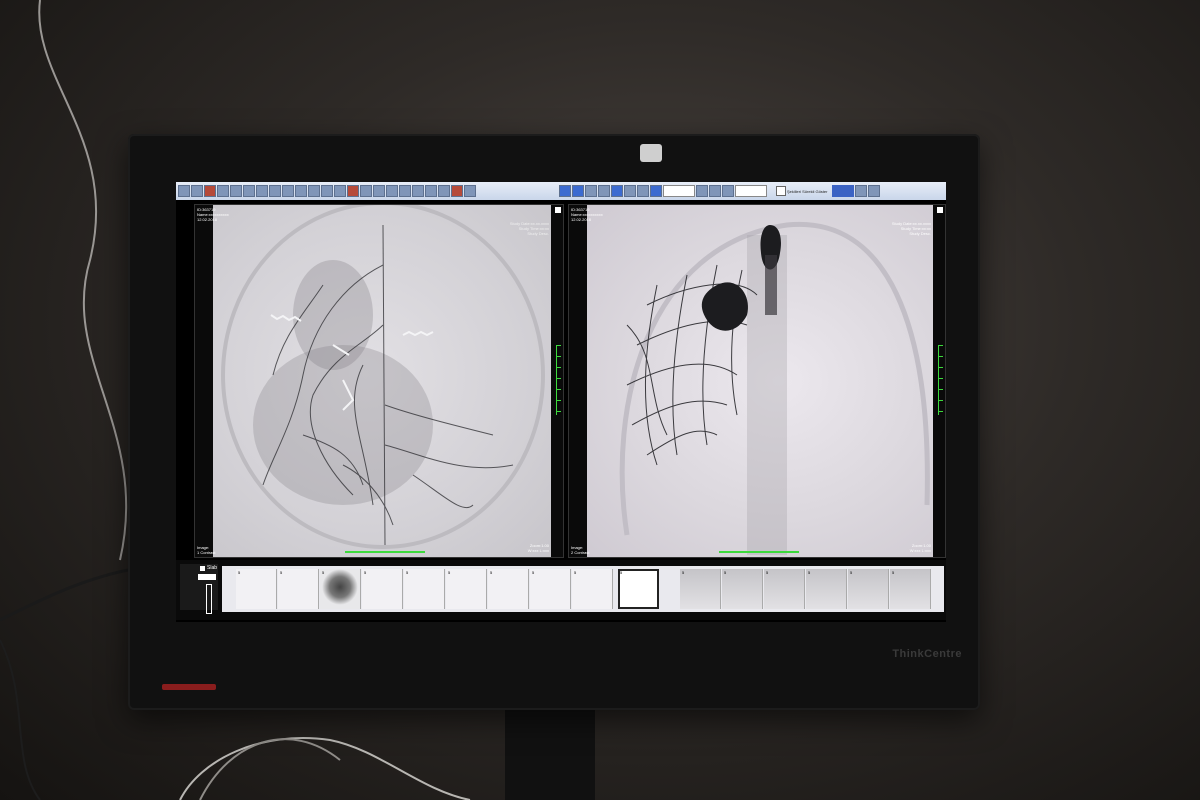 This screenshot has width=1200, height=800. I want to click on stop-icon, so click(630, 191).